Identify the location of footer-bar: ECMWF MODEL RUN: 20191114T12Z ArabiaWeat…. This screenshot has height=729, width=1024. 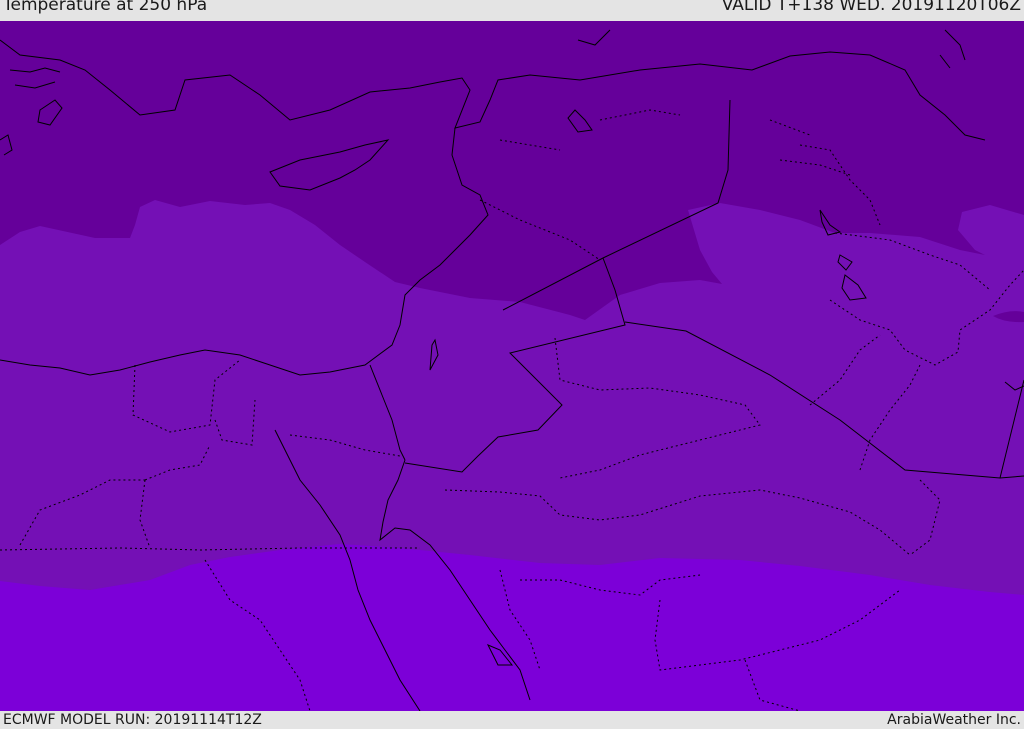
(512, 720).